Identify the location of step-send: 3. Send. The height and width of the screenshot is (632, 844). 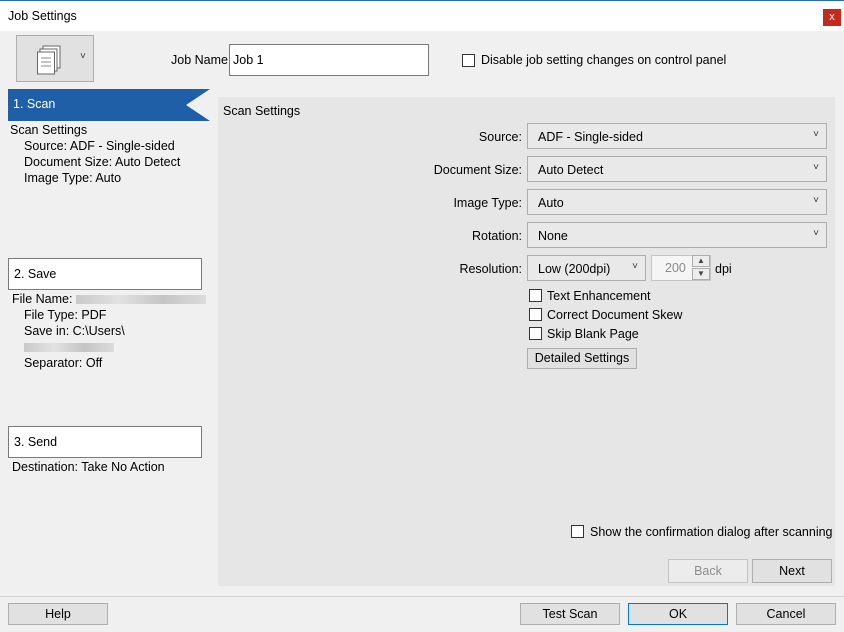
(105, 442).